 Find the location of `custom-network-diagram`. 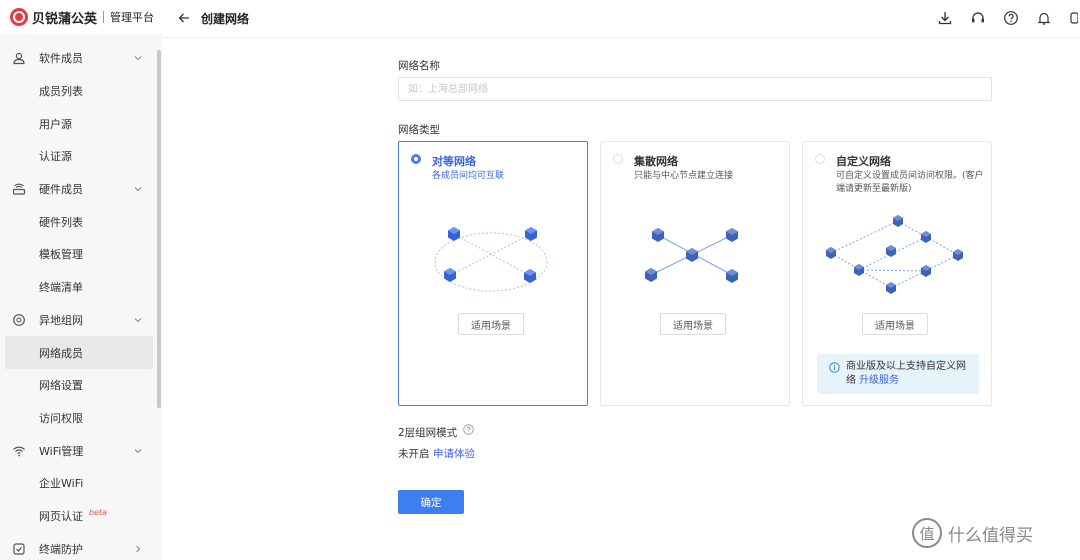

custom-network-diagram is located at coordinates (894, 254).